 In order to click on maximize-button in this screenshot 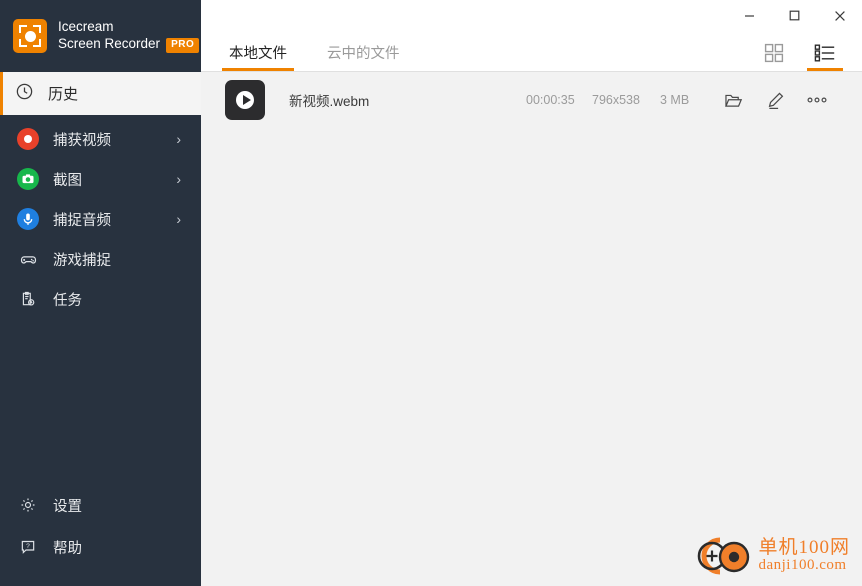, I will do `click(794, 15)`.